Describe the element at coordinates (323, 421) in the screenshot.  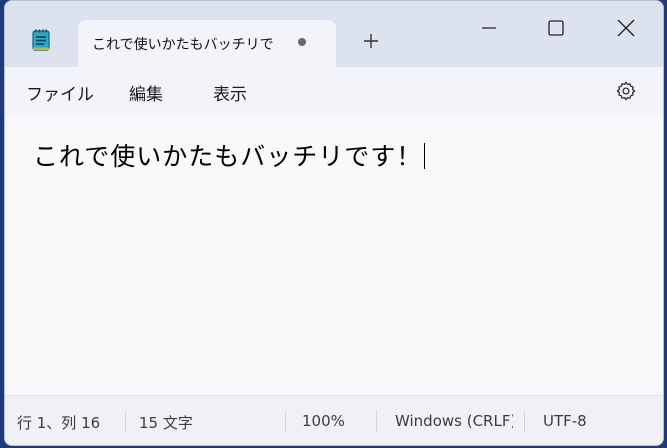
I see `status-zoom: 100%` at that location.